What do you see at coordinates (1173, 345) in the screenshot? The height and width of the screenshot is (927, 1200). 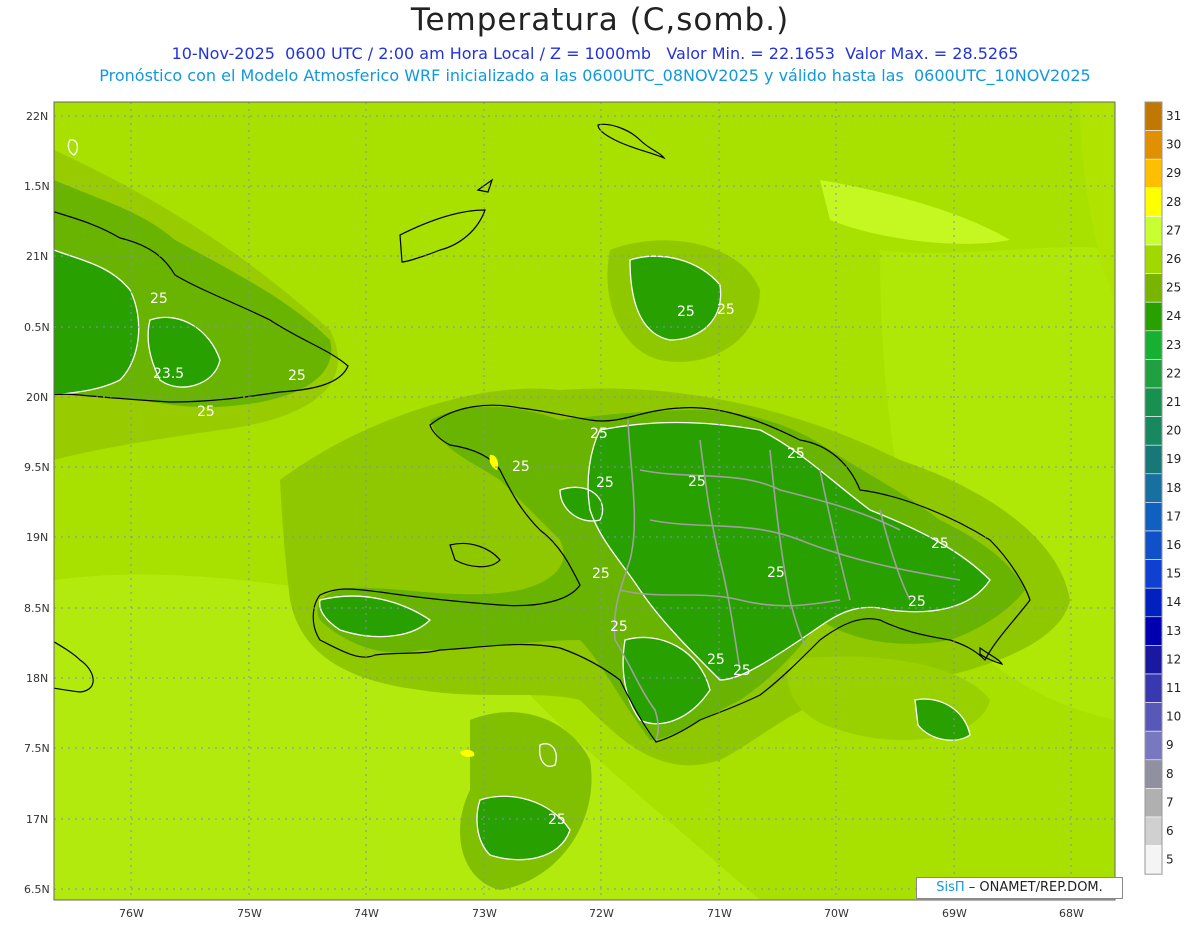 I see `colorbar-label: 23` at bounding box center [1173, 345].